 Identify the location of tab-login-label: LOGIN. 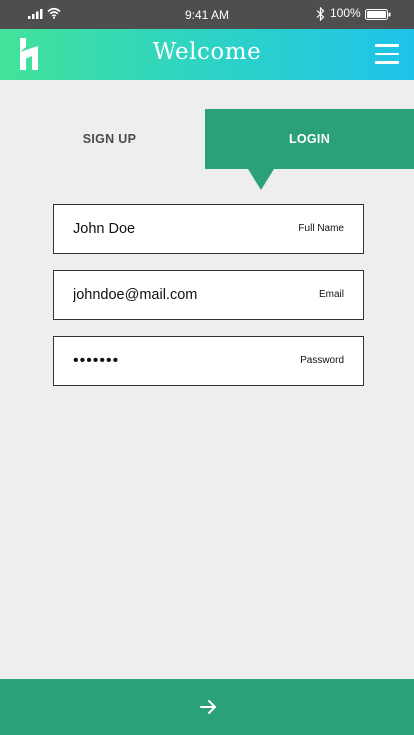
(309, 139).